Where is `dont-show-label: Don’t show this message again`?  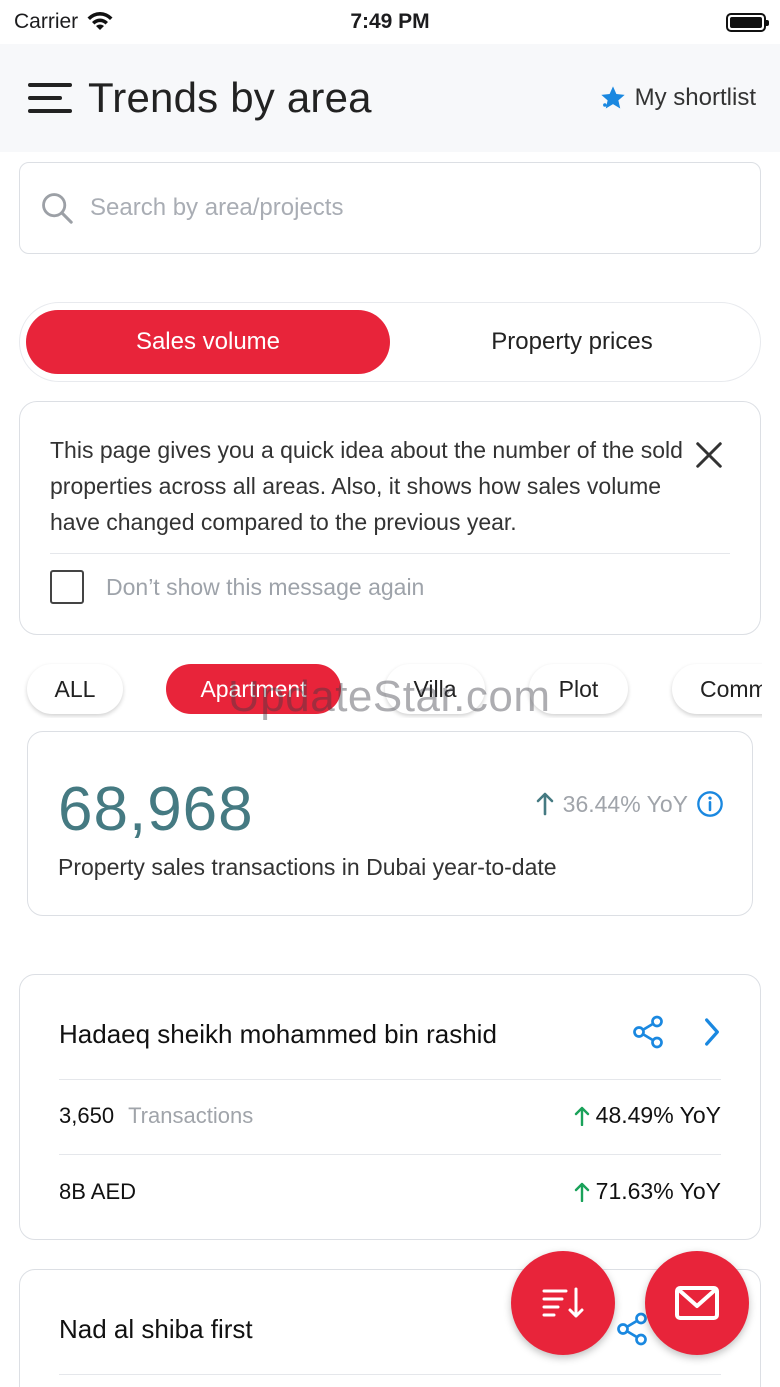 dont-show-label: Don’t show this message again is located at coordinates (265, 586).